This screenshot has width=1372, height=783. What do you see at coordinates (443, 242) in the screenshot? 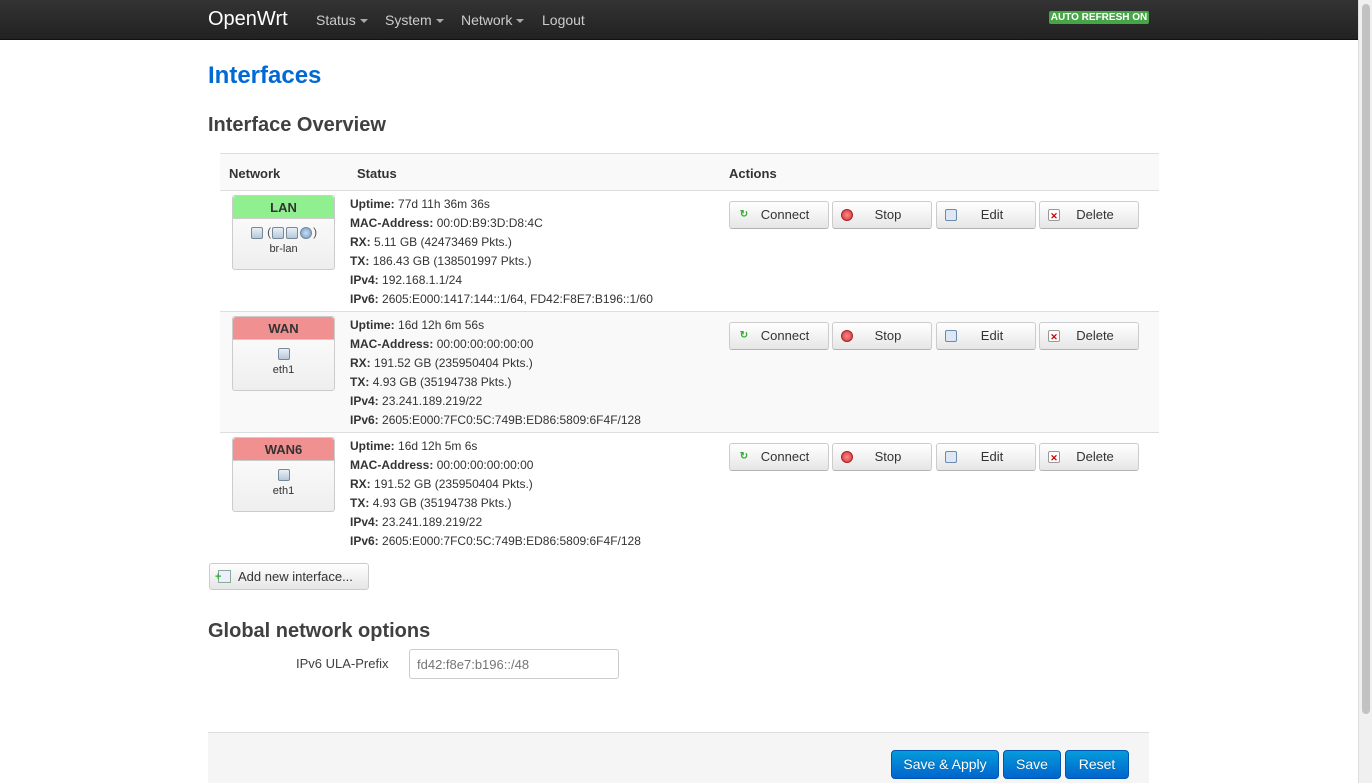
I see `rx-value: 5.11 GB (42473469 Pkts.)` at bounding box center [443, 242].